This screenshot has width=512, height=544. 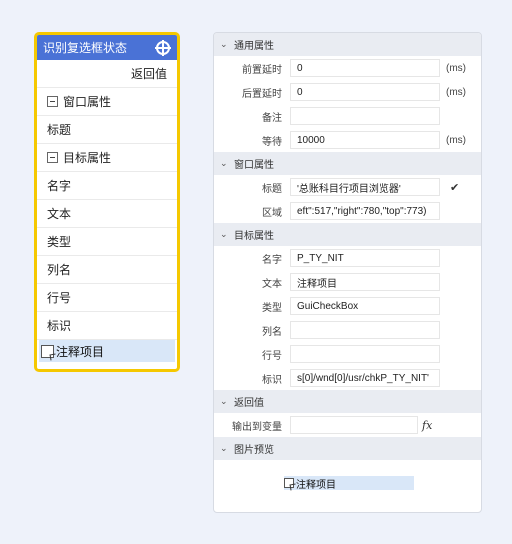 What do you see at coordinates (272, 356) in the screenshot?
I see `prop-label: 行号` at bounding box center [272, 356].